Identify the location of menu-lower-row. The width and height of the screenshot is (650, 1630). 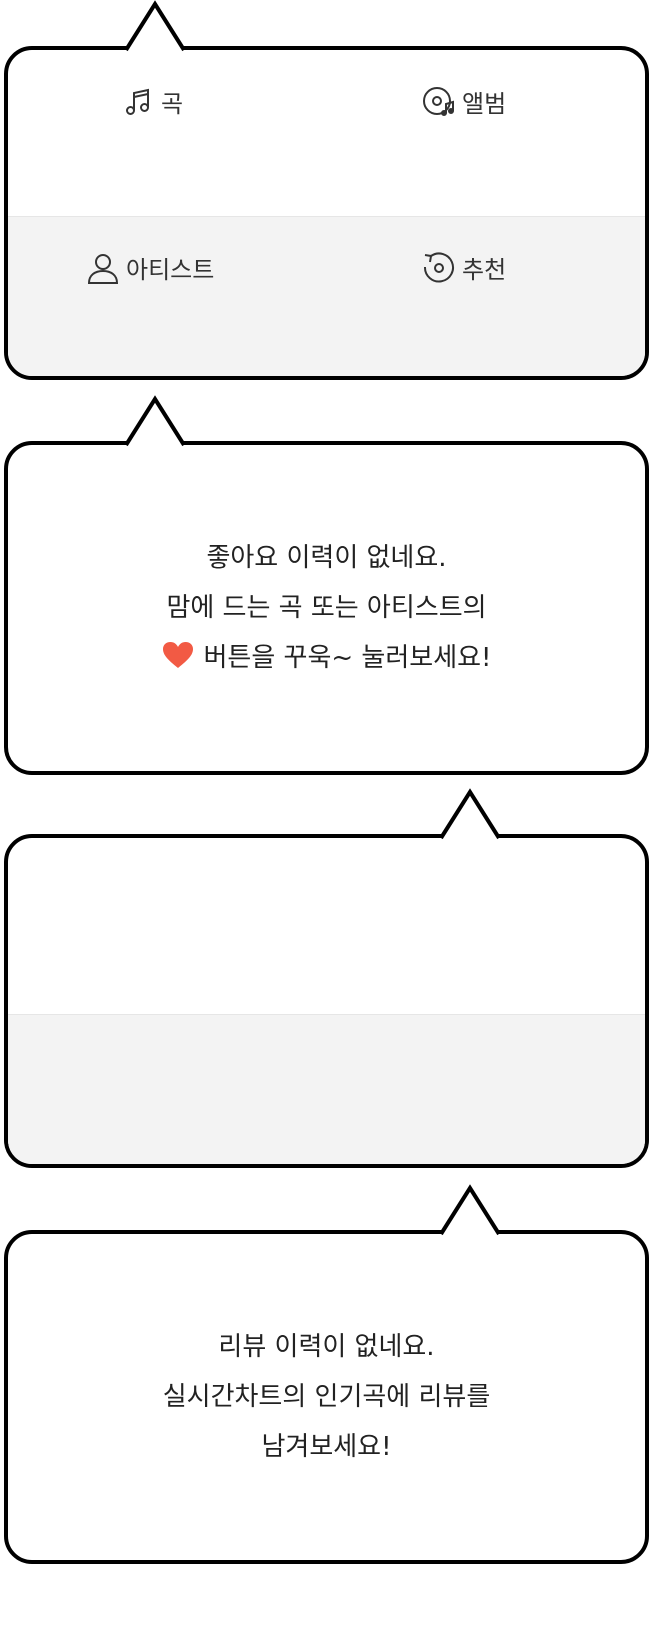
(326, 296).